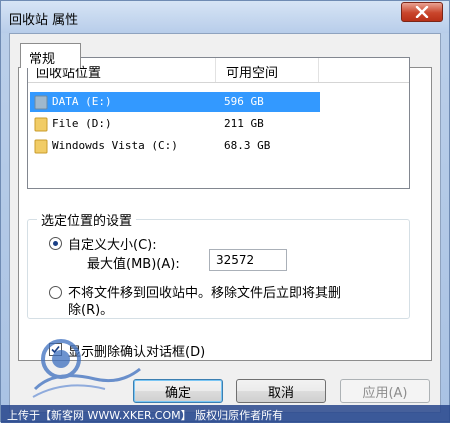  I want to click on watermark-banner: 上传于【新客网 WWW.XKER.COM】 版权归原作者所有, so click(225, 414).